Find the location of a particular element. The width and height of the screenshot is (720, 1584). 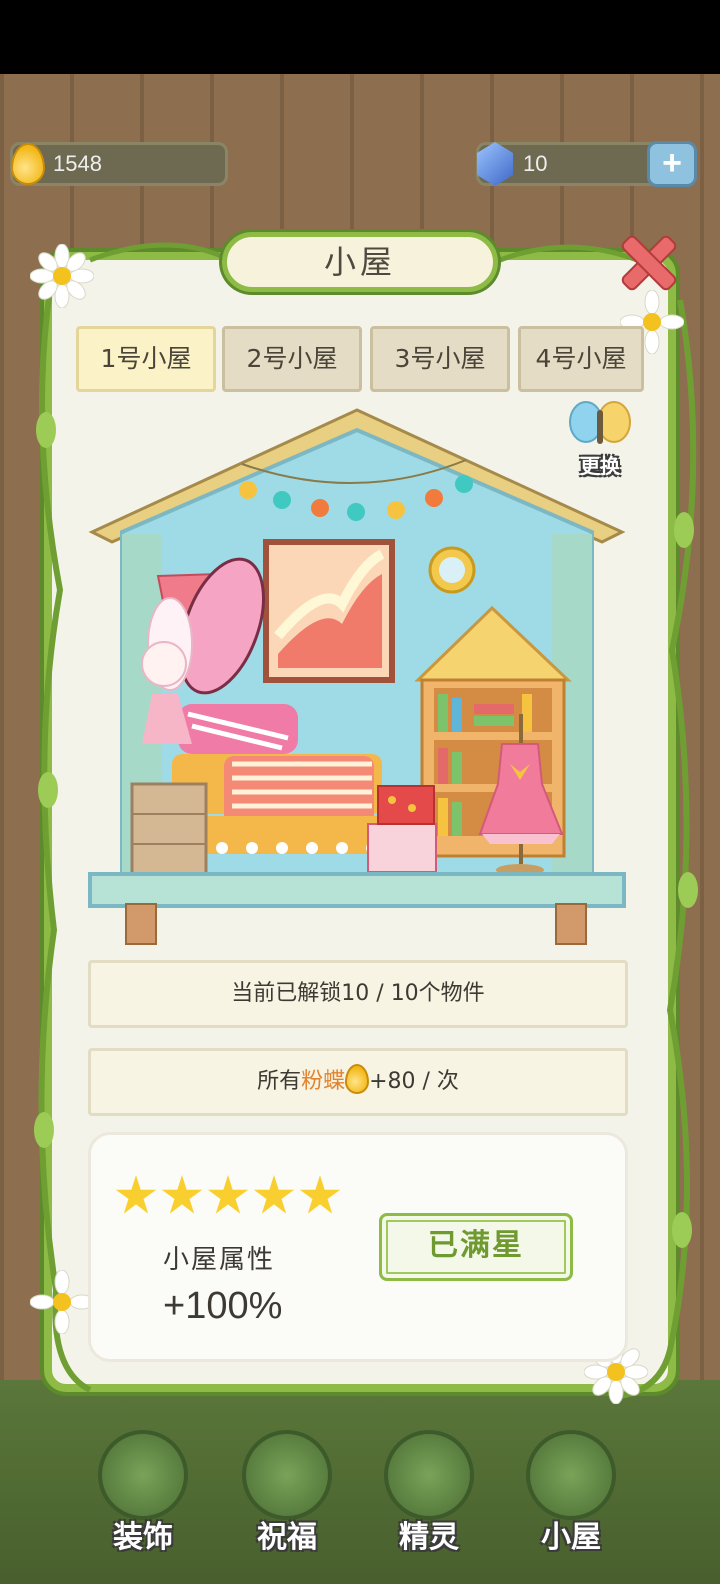

plant-icon is located at coordinates (143, 1475).